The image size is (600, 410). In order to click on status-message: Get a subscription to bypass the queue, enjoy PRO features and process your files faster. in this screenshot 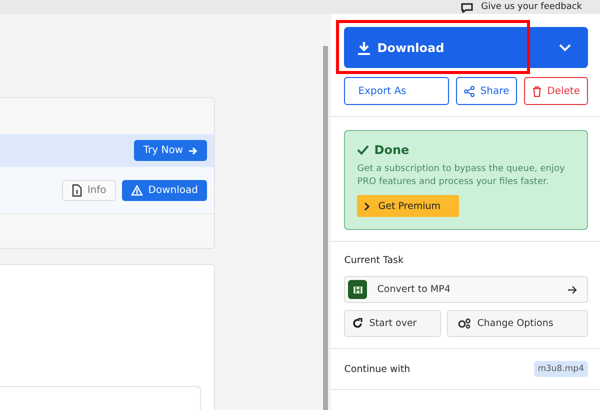, I will do `click(461, 176)`.